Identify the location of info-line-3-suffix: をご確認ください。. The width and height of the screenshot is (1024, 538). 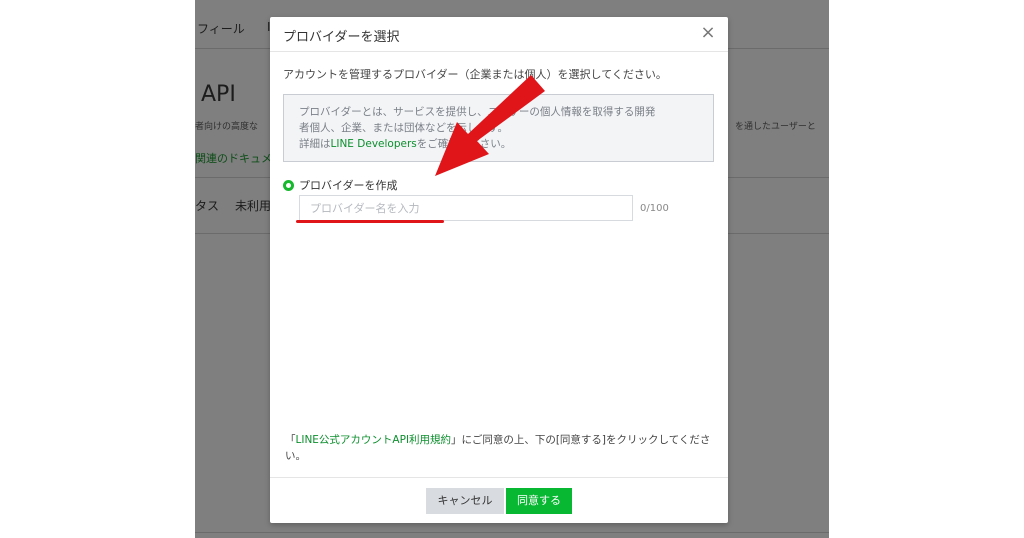
(464, 144).